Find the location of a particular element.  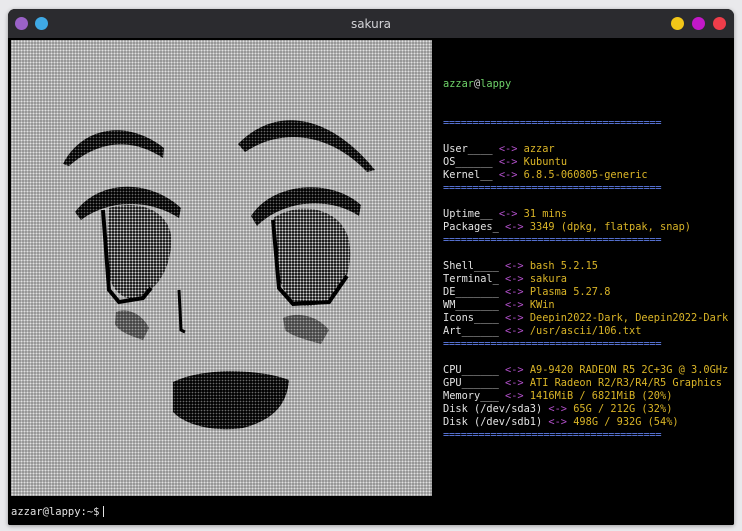

info-row: Terminal_ <-> sakura is located at coordinates (588, 279).